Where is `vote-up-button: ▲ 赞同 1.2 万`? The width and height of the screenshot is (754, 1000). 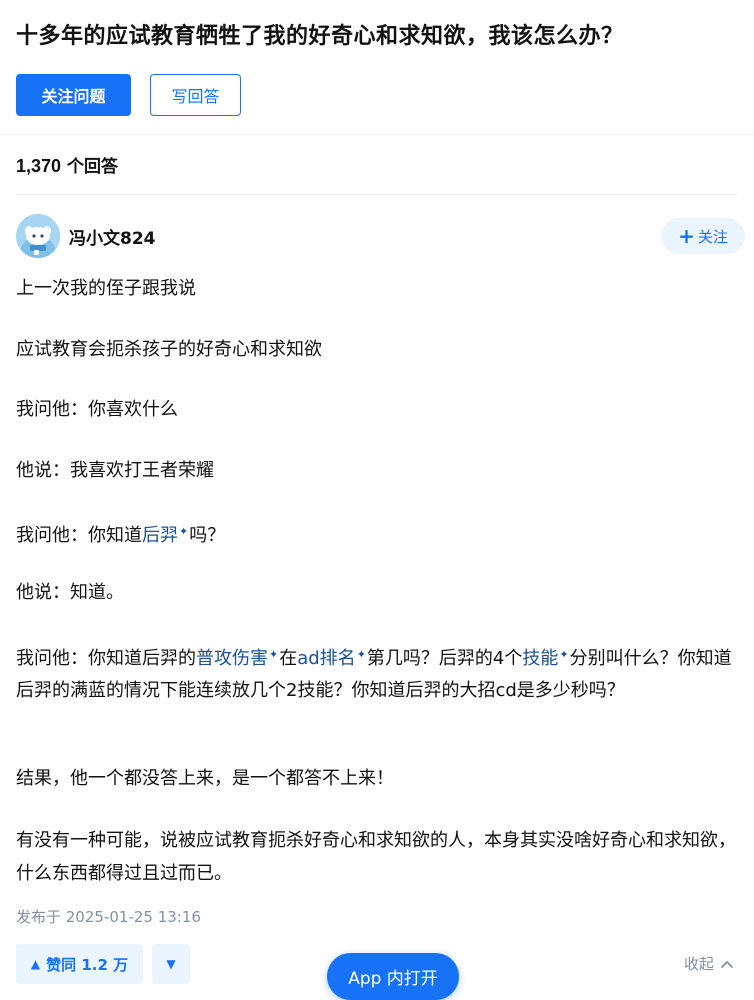 vote-up-button: ▲ 赞同 1.2 万 is located at coordinates (79, 964).